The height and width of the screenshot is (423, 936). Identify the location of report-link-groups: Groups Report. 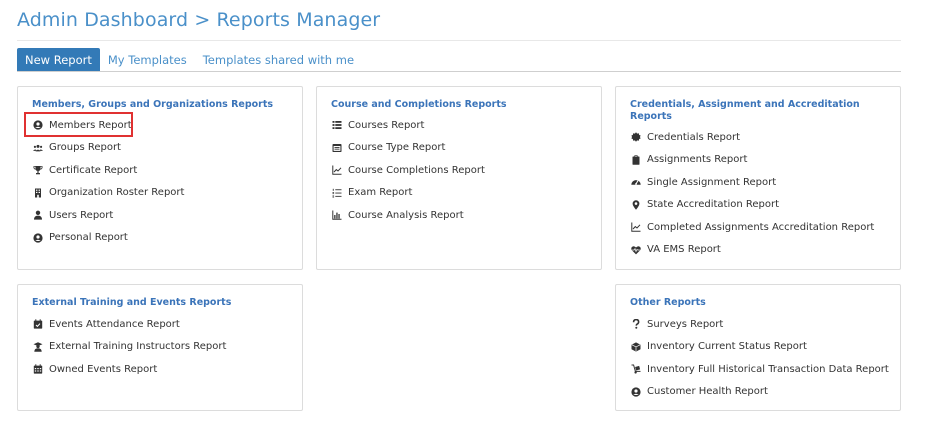
(108, 148).